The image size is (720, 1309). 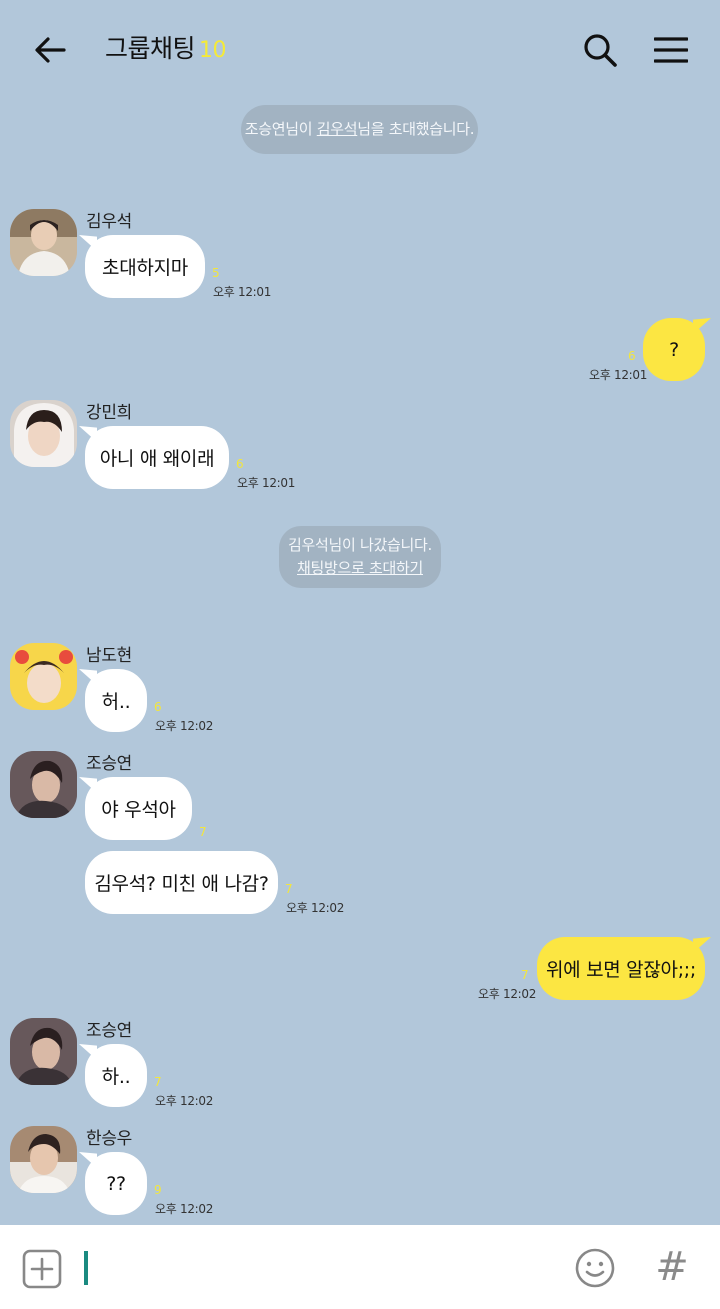 What do you see at coordinates (109, 413) in the screenshot?
I see `sender-name: 강민희` at bounding box center [109, 413].